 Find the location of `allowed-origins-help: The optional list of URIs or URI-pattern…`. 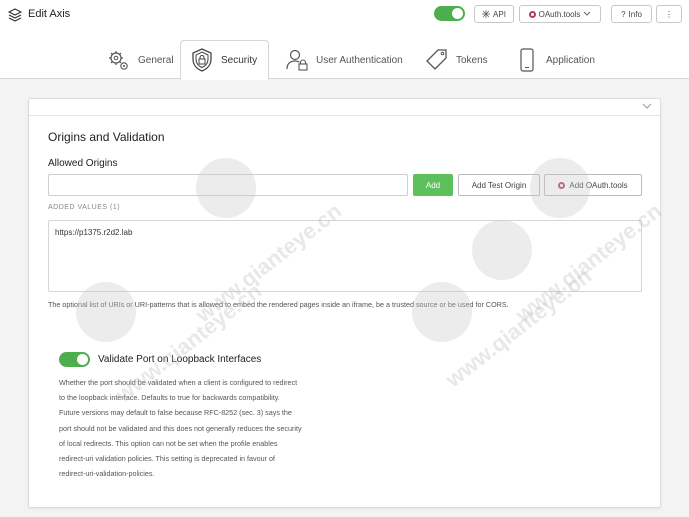

allowed-origins-help: The optional list of URIs or URI-pattern… is located at coordinates (278, 304).